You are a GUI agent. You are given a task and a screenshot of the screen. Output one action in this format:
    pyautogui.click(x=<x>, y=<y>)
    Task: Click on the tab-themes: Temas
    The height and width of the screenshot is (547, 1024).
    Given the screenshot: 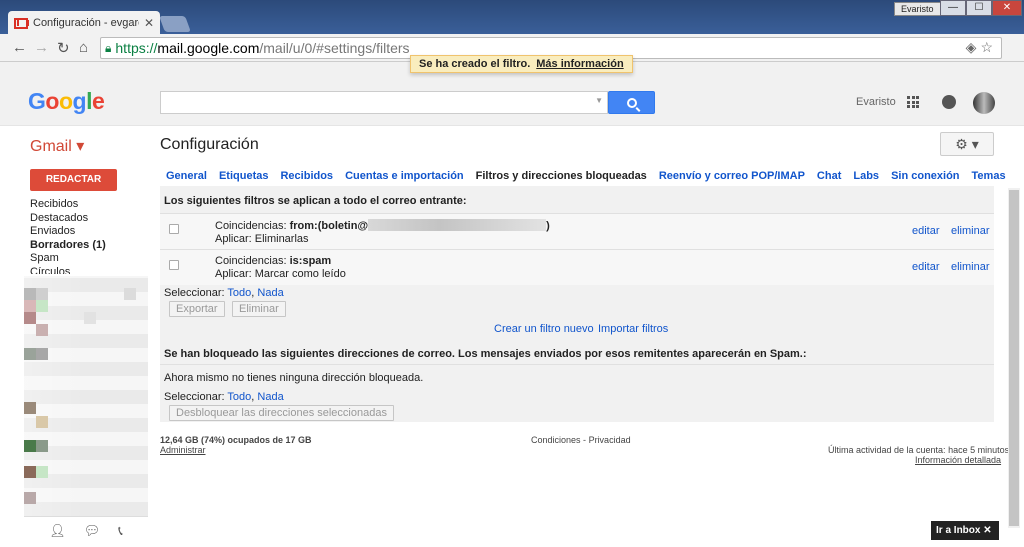 What is the action you would take?
    pyautogui.click(x=989, y=178)
    